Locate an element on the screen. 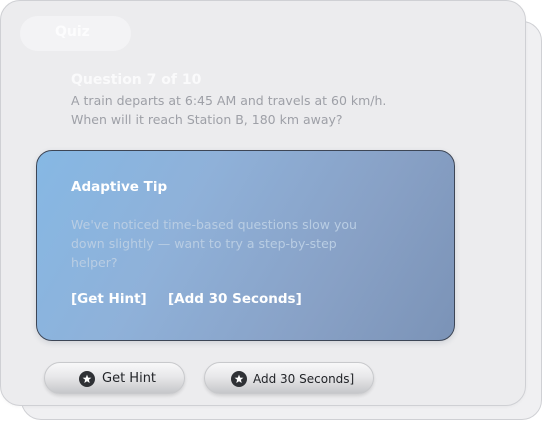 The width and height of the screenshot is (544, 423). get-hint-button: Get Hint is located at coordinates (114, 378).